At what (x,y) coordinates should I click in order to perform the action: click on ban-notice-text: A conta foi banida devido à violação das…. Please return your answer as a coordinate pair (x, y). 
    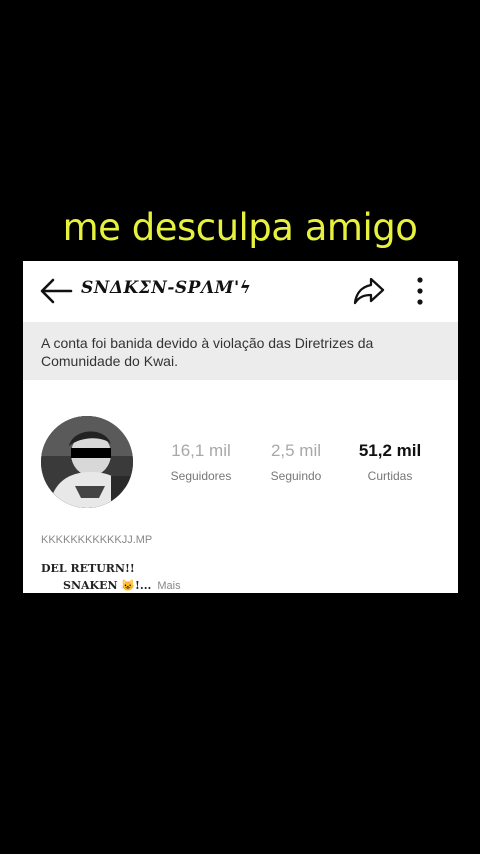
    Looking at the image, I should click on (207, 352).